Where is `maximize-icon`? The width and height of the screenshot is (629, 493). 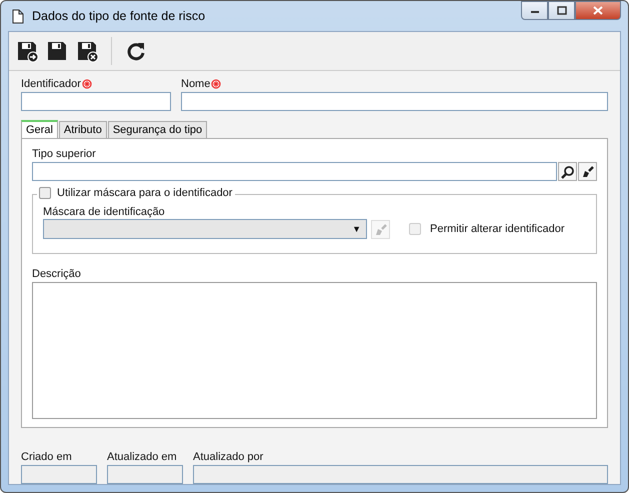 maximize-icon is located at coordinates (561, 10).